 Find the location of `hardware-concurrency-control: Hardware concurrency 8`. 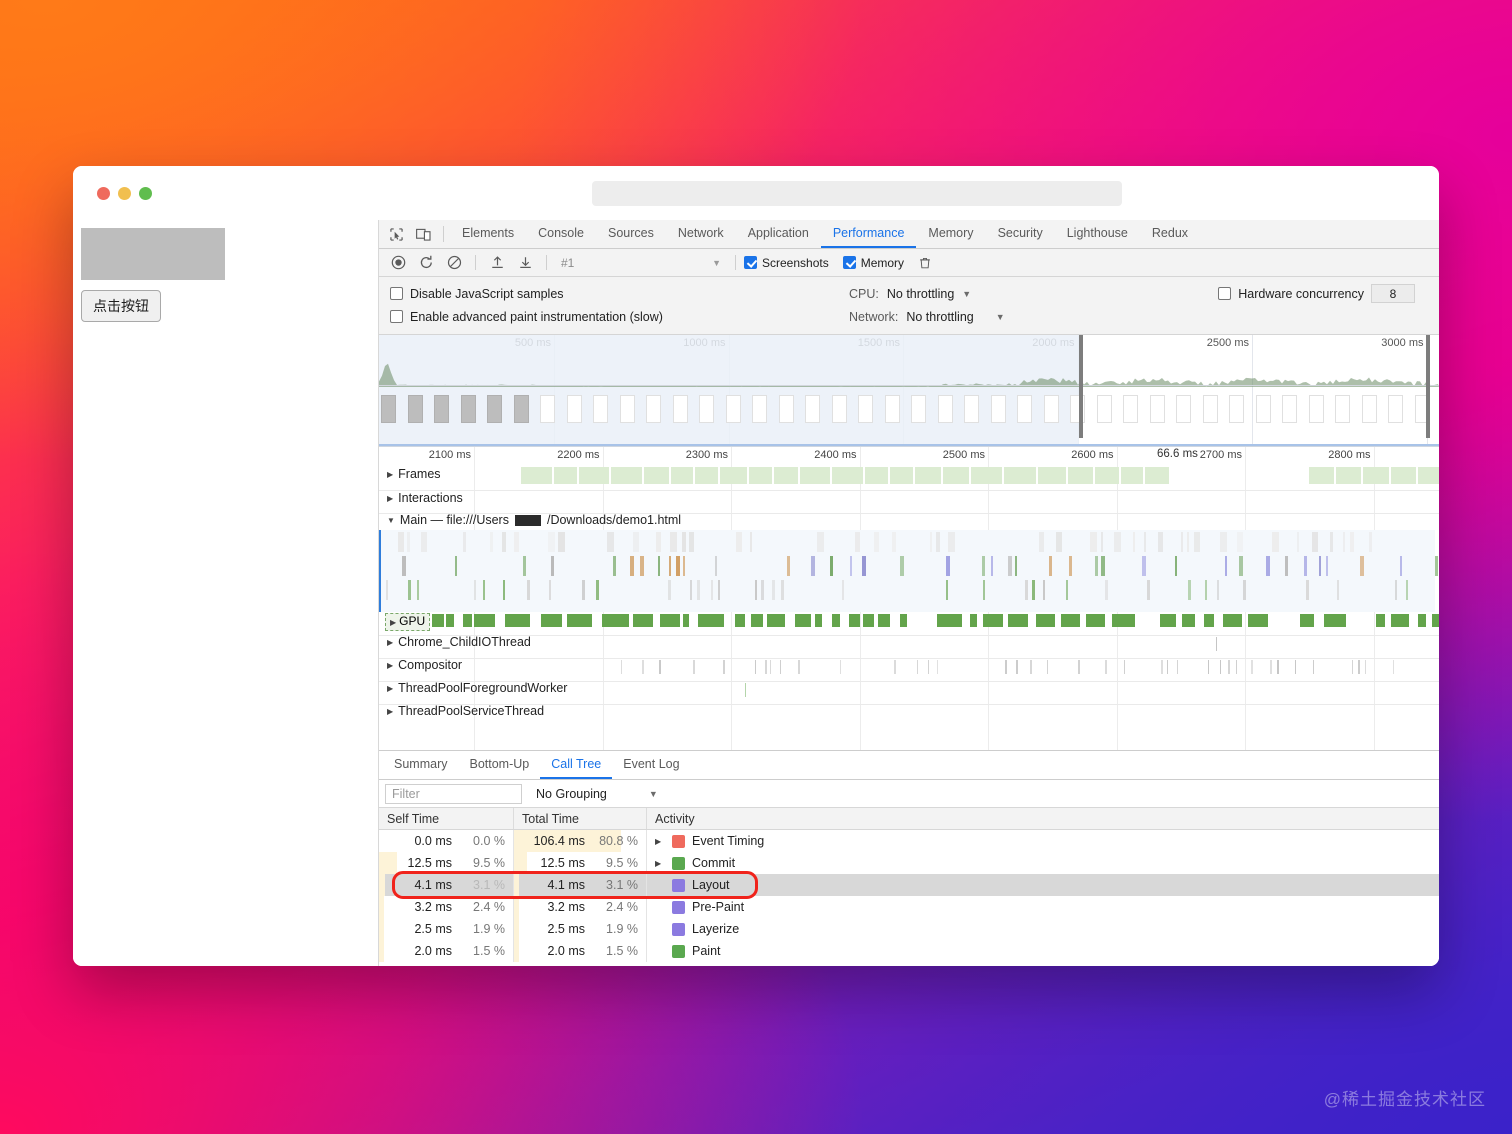

hardware-concurrency-control: Hardware concurrency 8 is located at coordinates (1328, 293).